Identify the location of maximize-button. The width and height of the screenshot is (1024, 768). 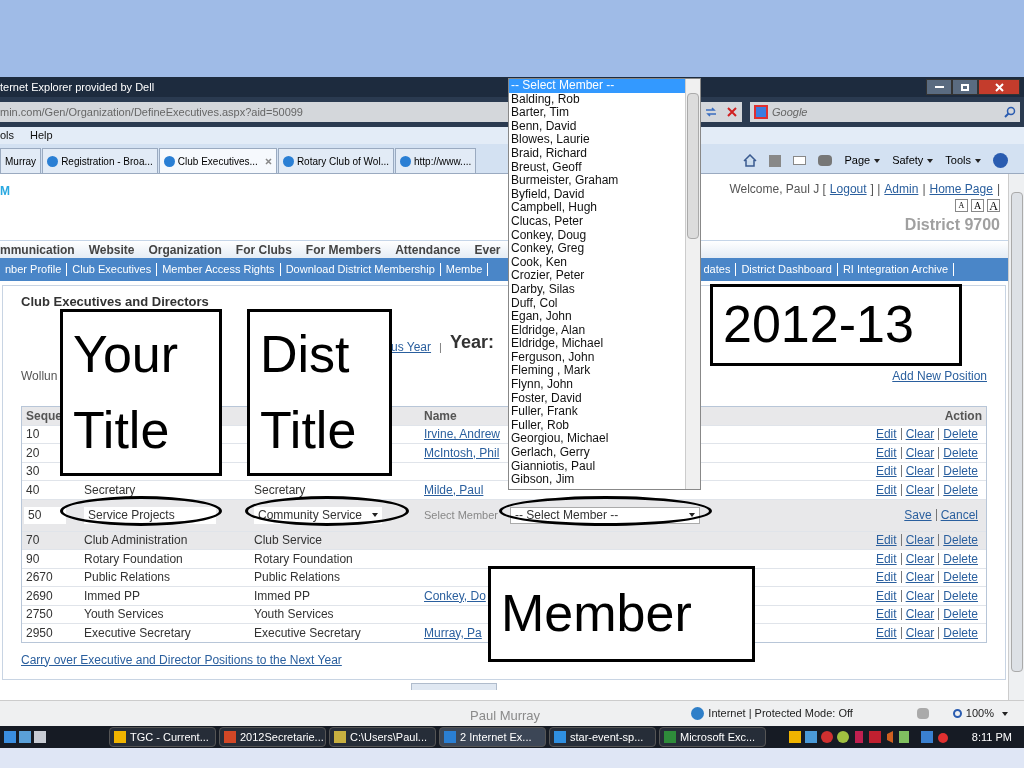
(965, 87).